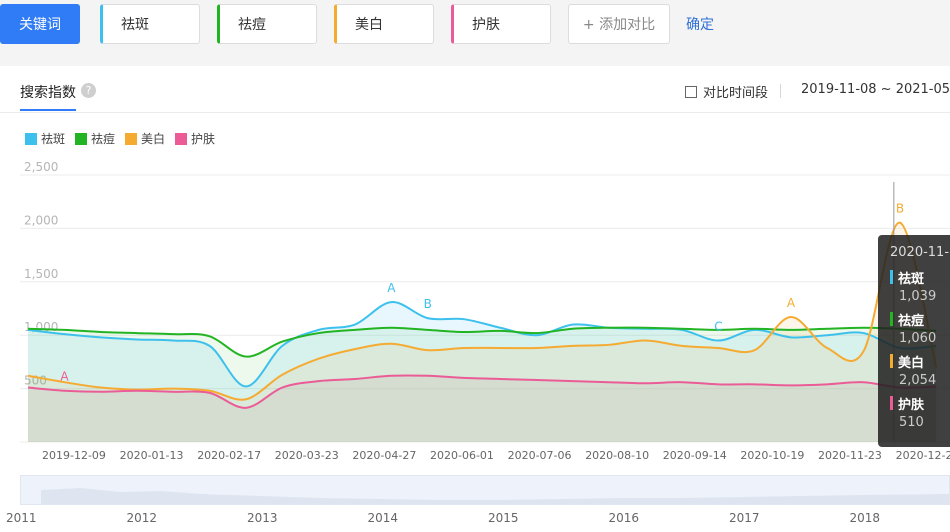 The width and height of the screenshot is (950, 532). Describe the element at coordinates (918, 338) in the screenshot. I see `tooltip-series-value: 1,060` at that location.